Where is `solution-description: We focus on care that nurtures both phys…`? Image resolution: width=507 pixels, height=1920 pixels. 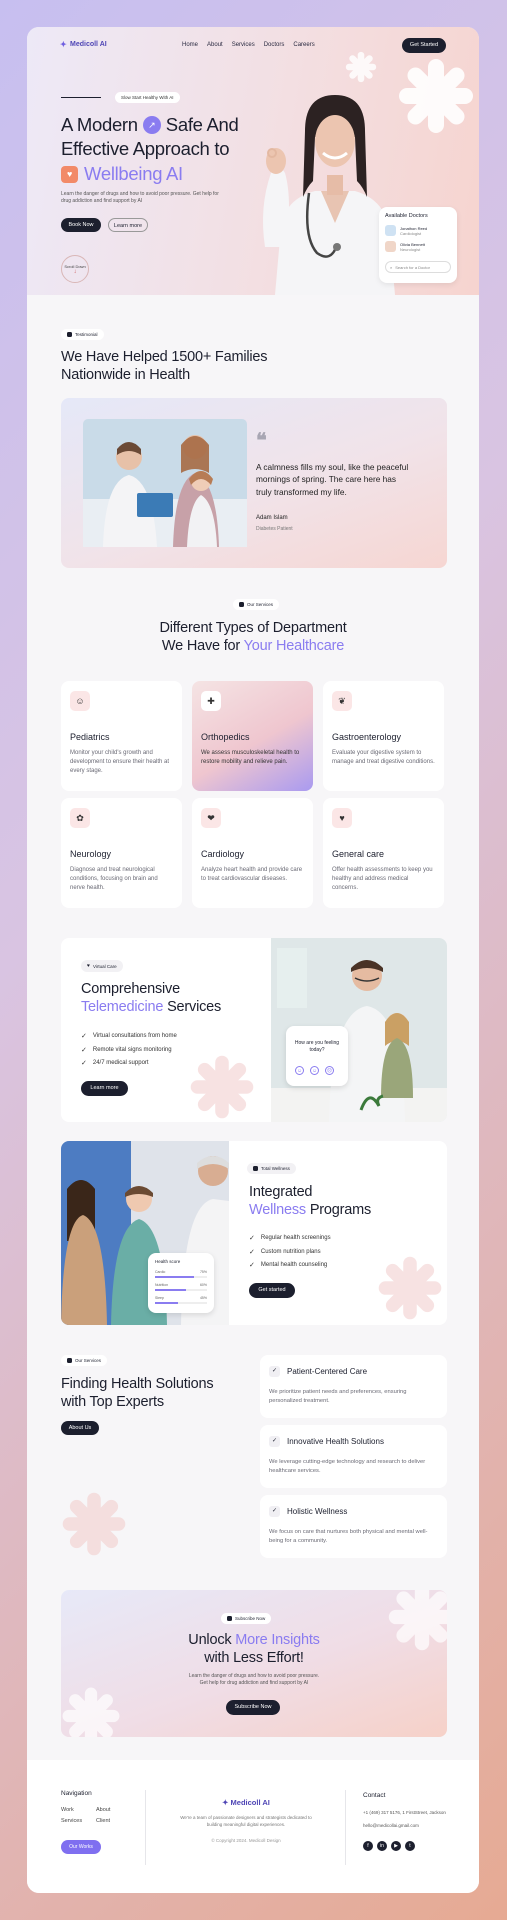 solution-description: We focus on care that nurtures both phys… is located at coordinates (348, 1536).